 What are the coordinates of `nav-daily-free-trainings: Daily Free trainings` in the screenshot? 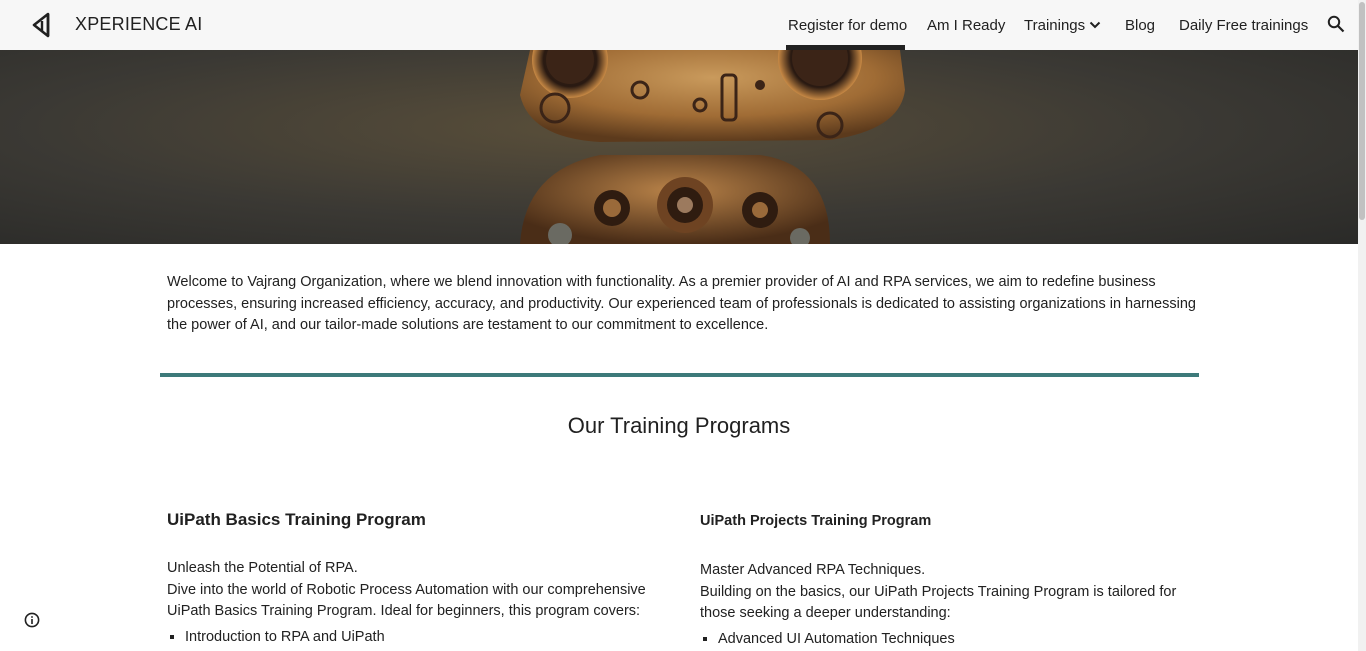 It's located at (1244, 25).